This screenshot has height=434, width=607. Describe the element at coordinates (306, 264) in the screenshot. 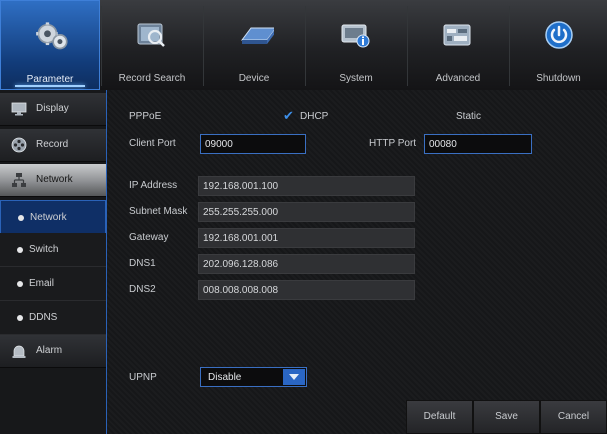

I see `dns1-field: 202.096.128.086` at that location.